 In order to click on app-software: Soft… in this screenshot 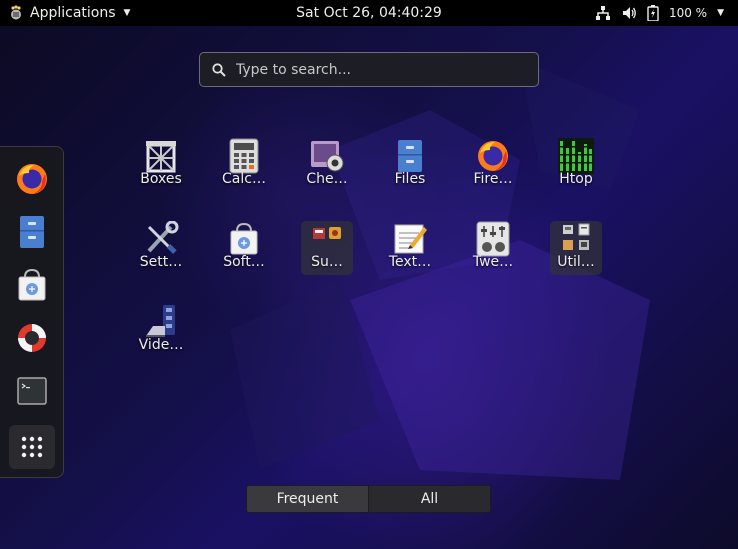, I will do `click(244, 248)`.